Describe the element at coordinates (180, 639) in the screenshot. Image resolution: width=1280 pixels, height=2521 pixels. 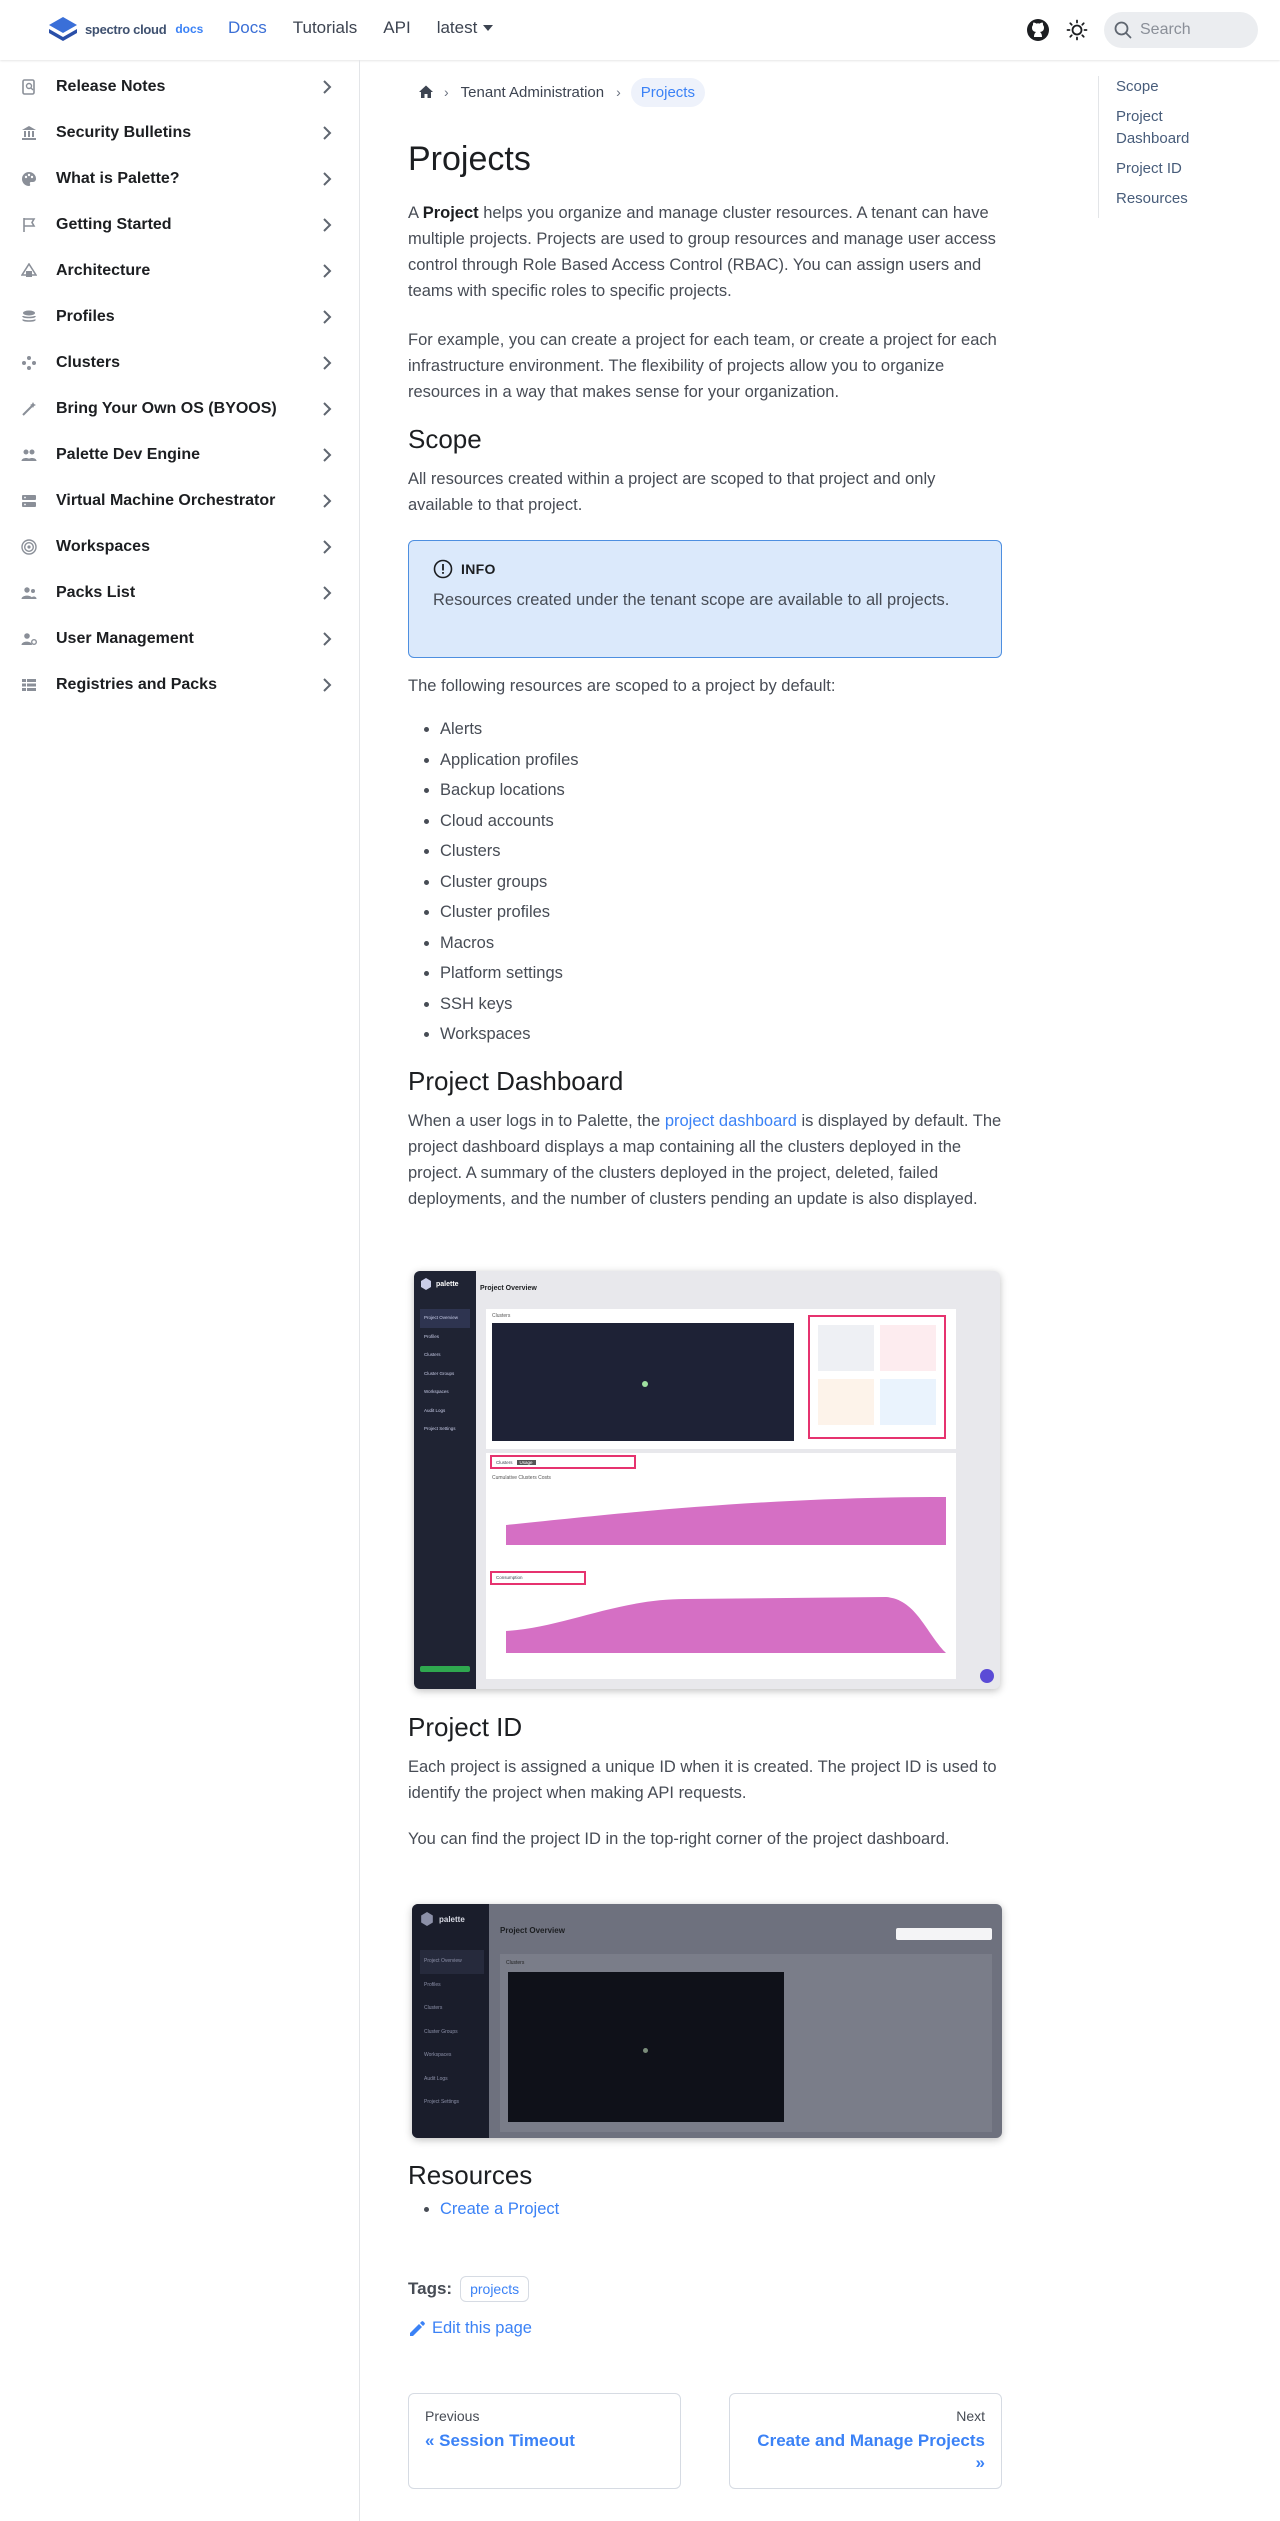
I see `sidebar-item-user-management: User Management` at that location.